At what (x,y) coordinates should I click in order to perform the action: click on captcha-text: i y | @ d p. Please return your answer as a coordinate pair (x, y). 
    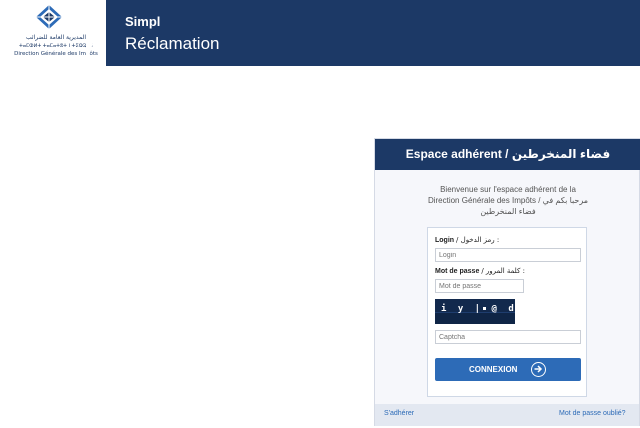
    Looking at the image, I should click on (478, 309).